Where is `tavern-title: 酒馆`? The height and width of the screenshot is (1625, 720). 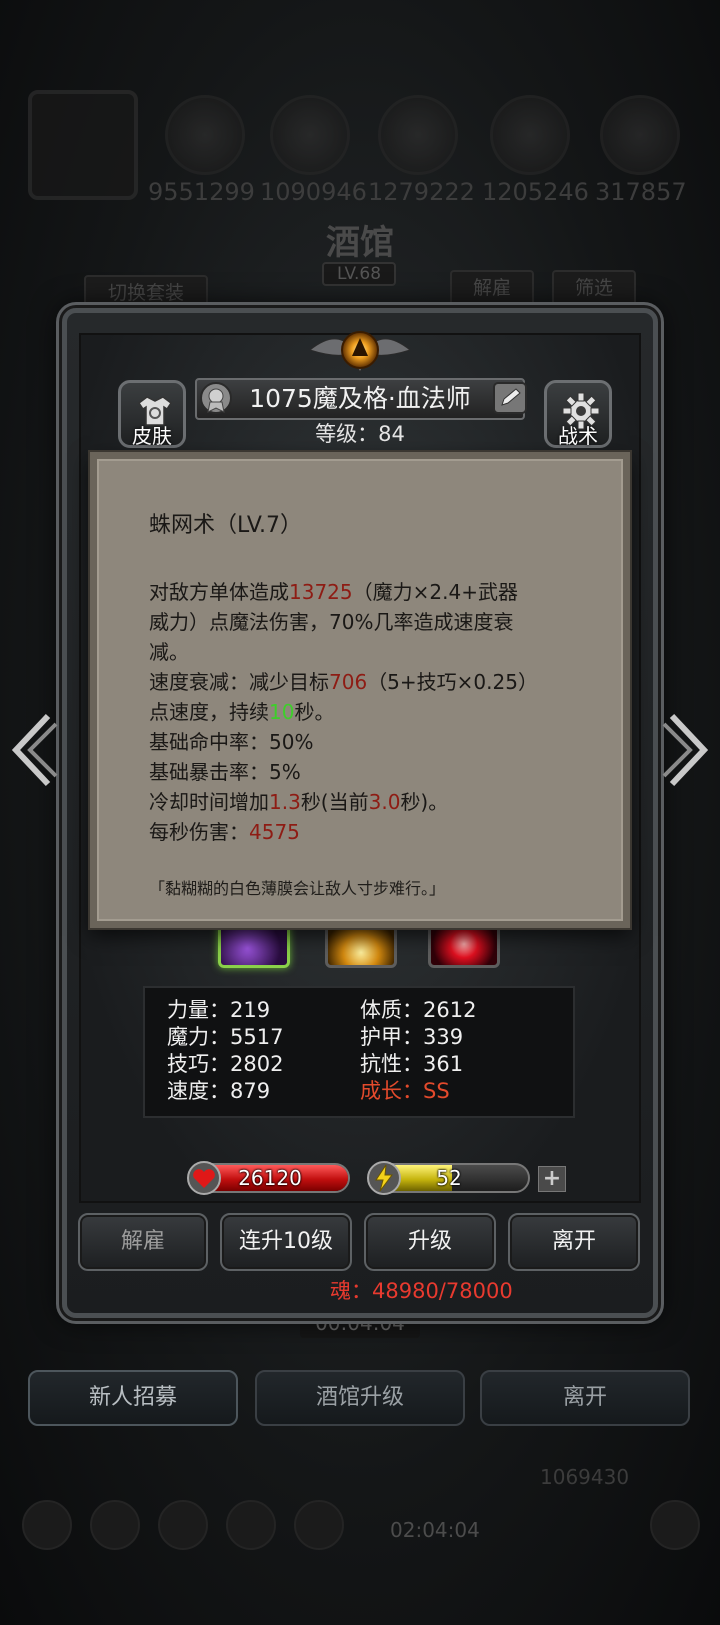 tavern-title: 酒馆 is located at coordinates (360, 243).